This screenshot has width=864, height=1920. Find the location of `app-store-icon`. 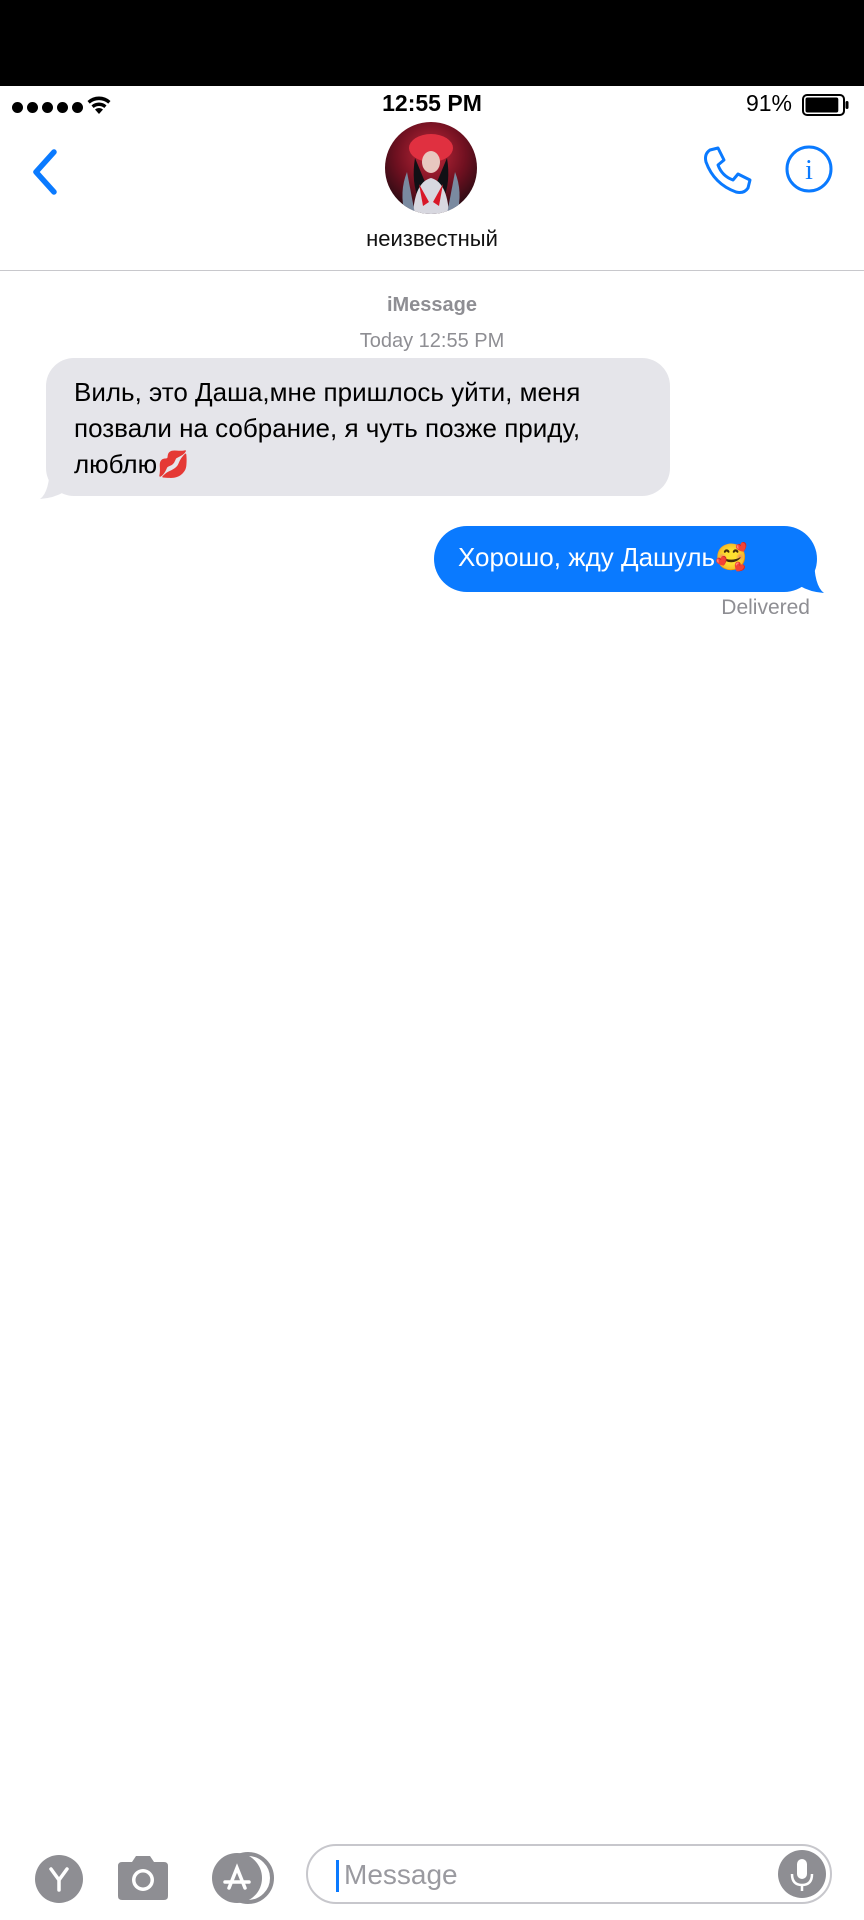

app-store-icon is located at coordinates (243, 1878).